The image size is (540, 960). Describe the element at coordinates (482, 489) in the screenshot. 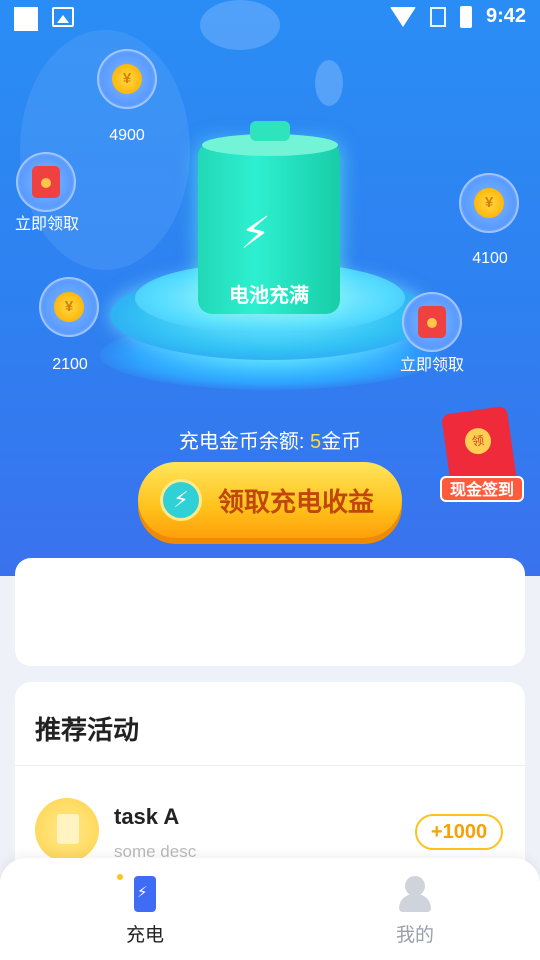

I see `cash-signin-label: 现金签到` at that location.